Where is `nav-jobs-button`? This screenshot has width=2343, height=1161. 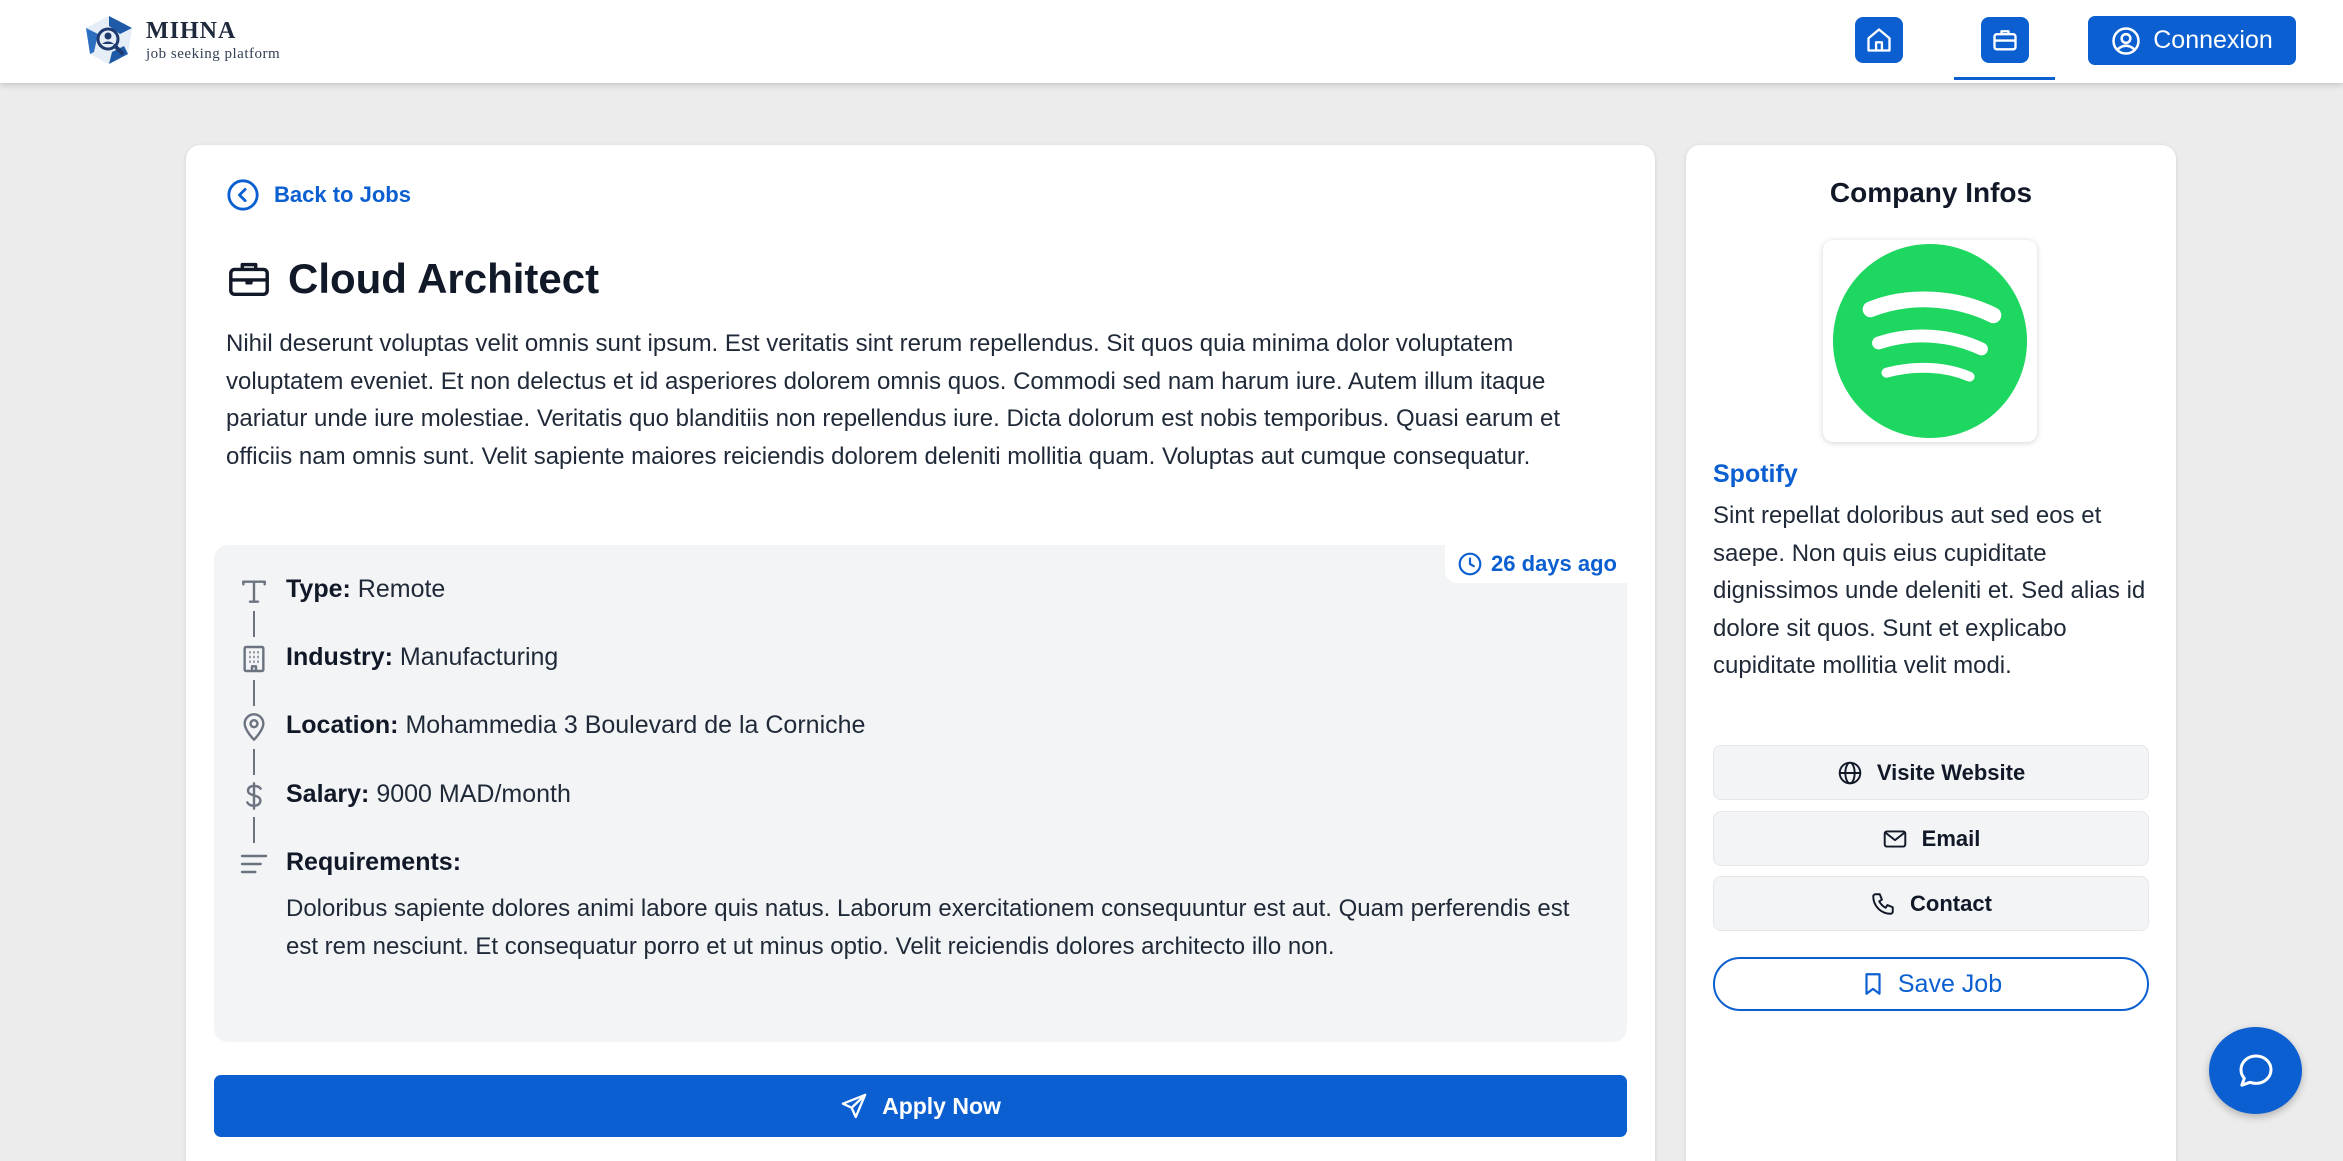 nav-jobs-button is located at coordinates (2005, 40).